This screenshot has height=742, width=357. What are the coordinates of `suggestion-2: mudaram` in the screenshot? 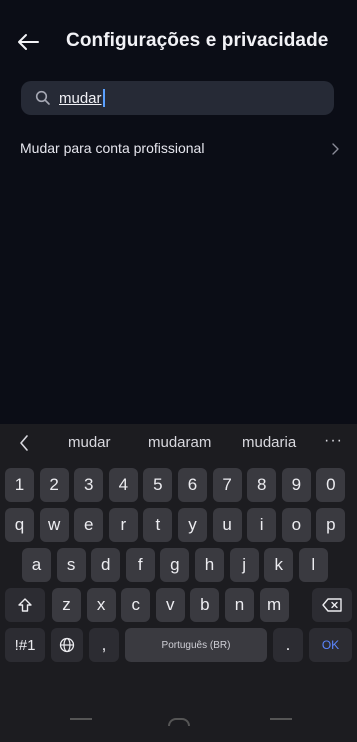 It's located at (179, 442).